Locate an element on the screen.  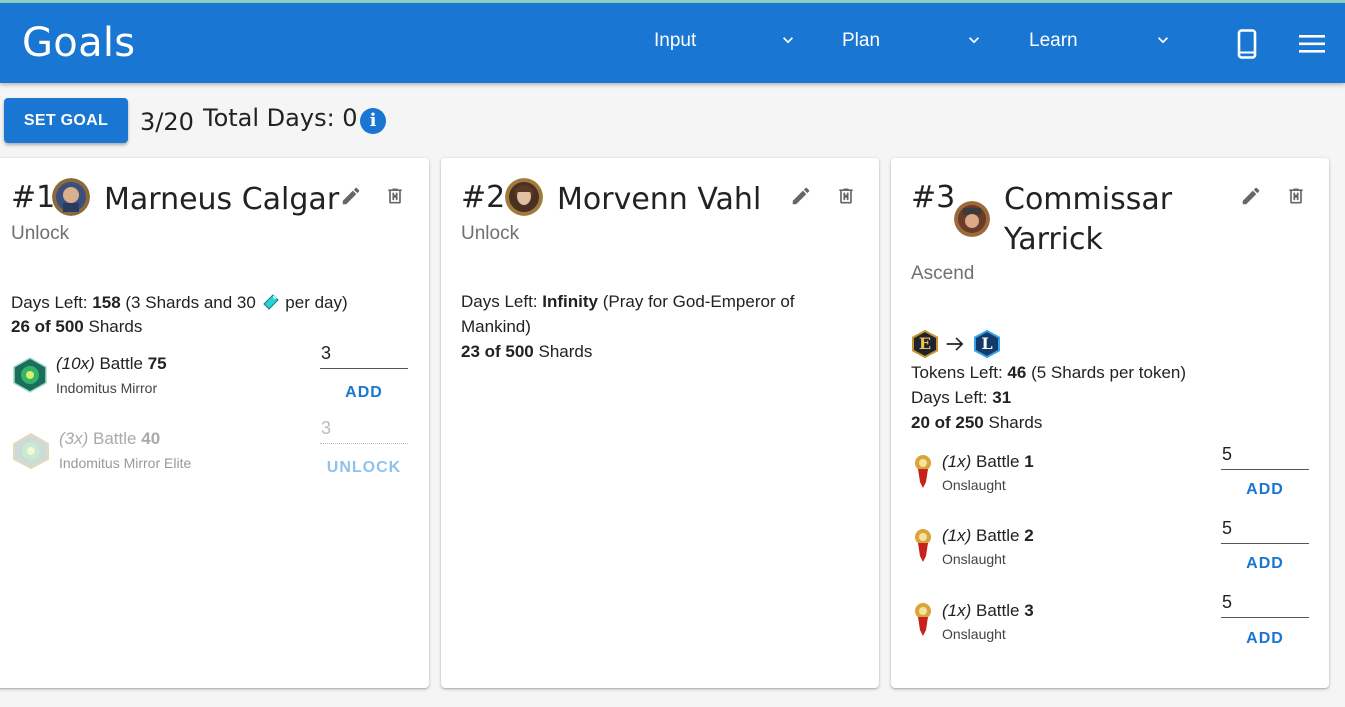
nav-input-dropdown: Input is located at coordinates (723, 41).